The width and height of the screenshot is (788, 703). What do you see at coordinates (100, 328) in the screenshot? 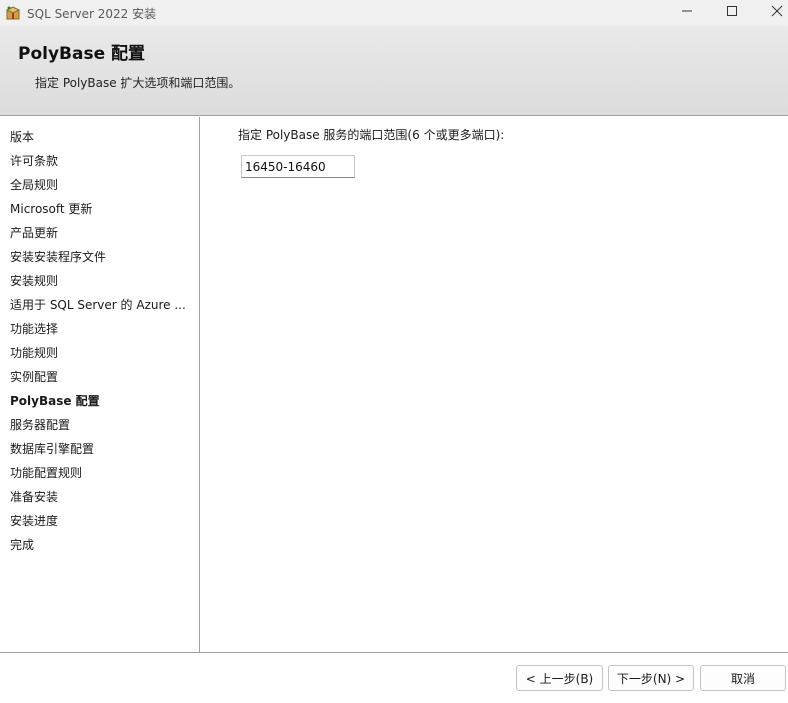
I see `nav-item-feature-selection: 功能选择` at bounding box center [100, 328].